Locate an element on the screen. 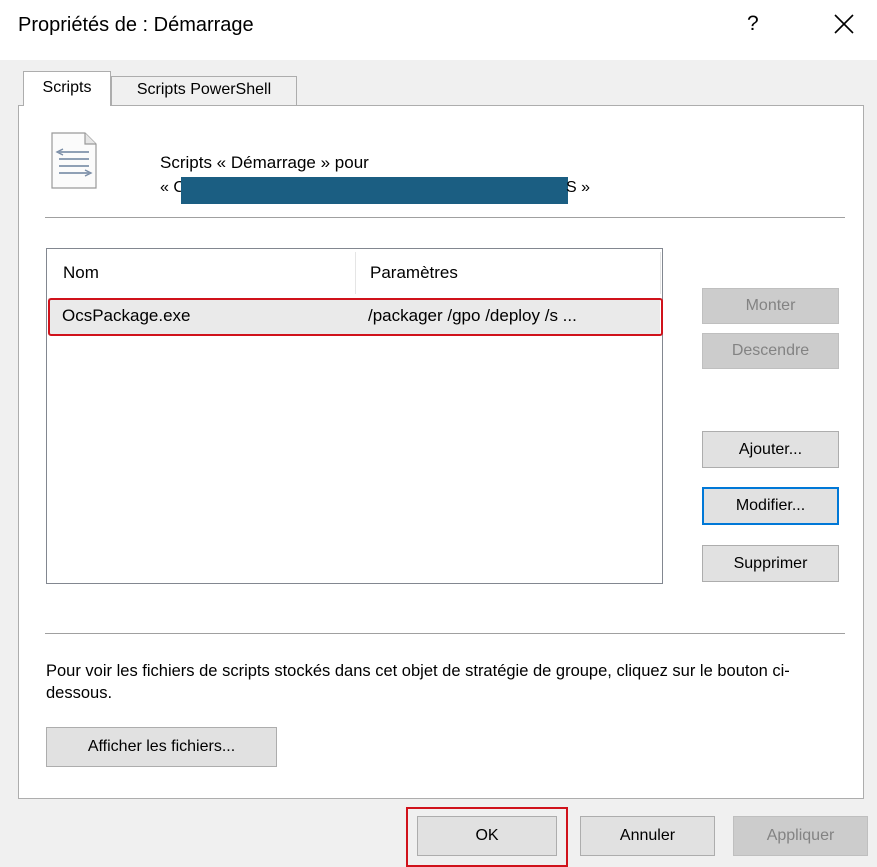 Image resolution: width=877 pixels, height=867 pixels. script-file-icon is located at coordinates (74, 160).